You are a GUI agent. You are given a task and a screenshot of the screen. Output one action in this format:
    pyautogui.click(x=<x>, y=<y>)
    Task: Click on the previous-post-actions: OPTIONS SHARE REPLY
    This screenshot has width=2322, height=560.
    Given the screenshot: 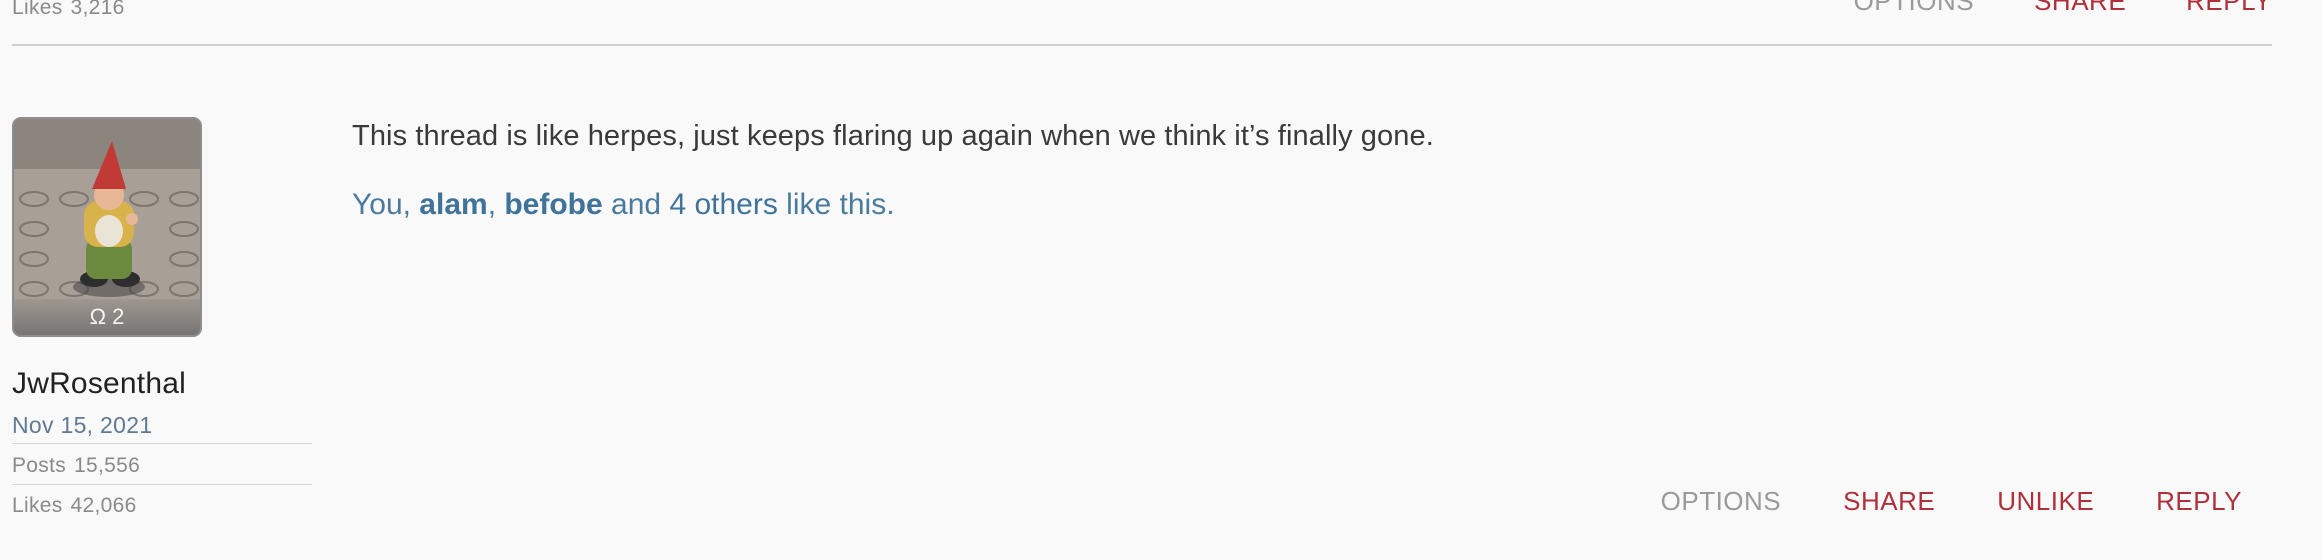 What is the action you would take?
    pyautogui.click(x=2063, y=8)
    